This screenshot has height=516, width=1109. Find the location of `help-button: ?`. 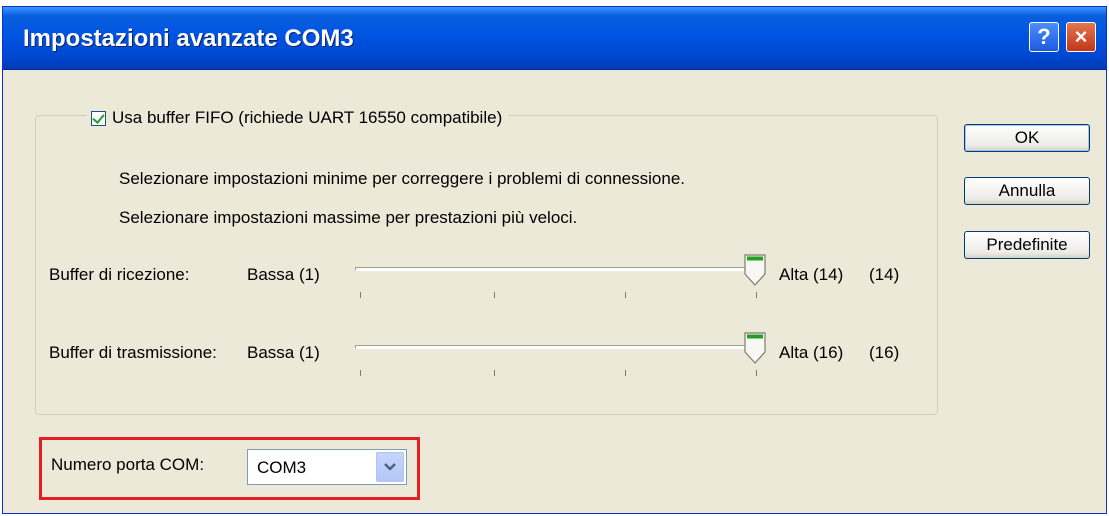

help-button: ? is located at coordinates (1044, 37).